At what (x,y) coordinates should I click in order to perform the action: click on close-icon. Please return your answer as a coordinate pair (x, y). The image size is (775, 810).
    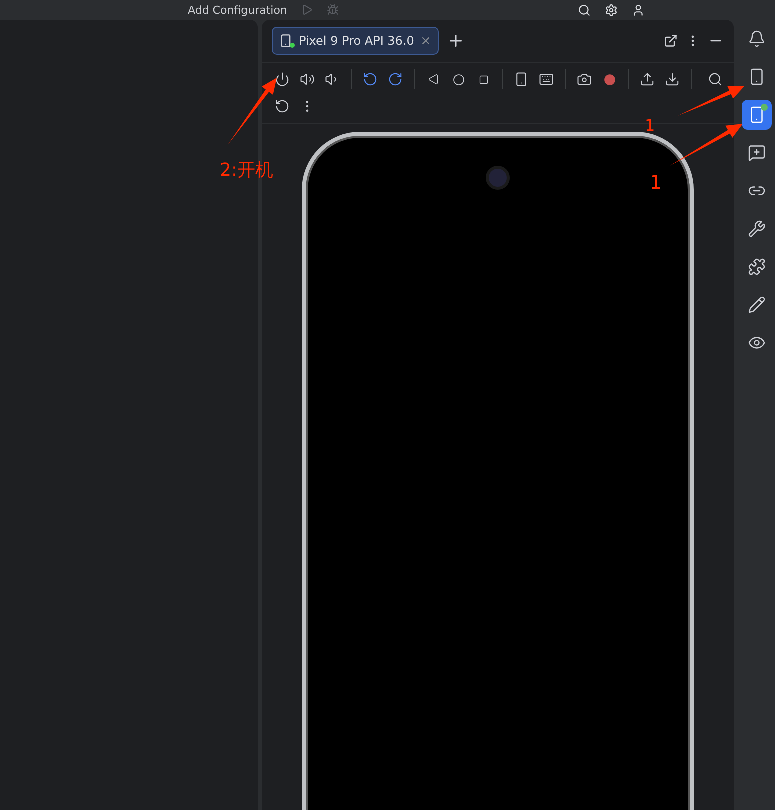
    Looking at the image, I should click on (426, 41).